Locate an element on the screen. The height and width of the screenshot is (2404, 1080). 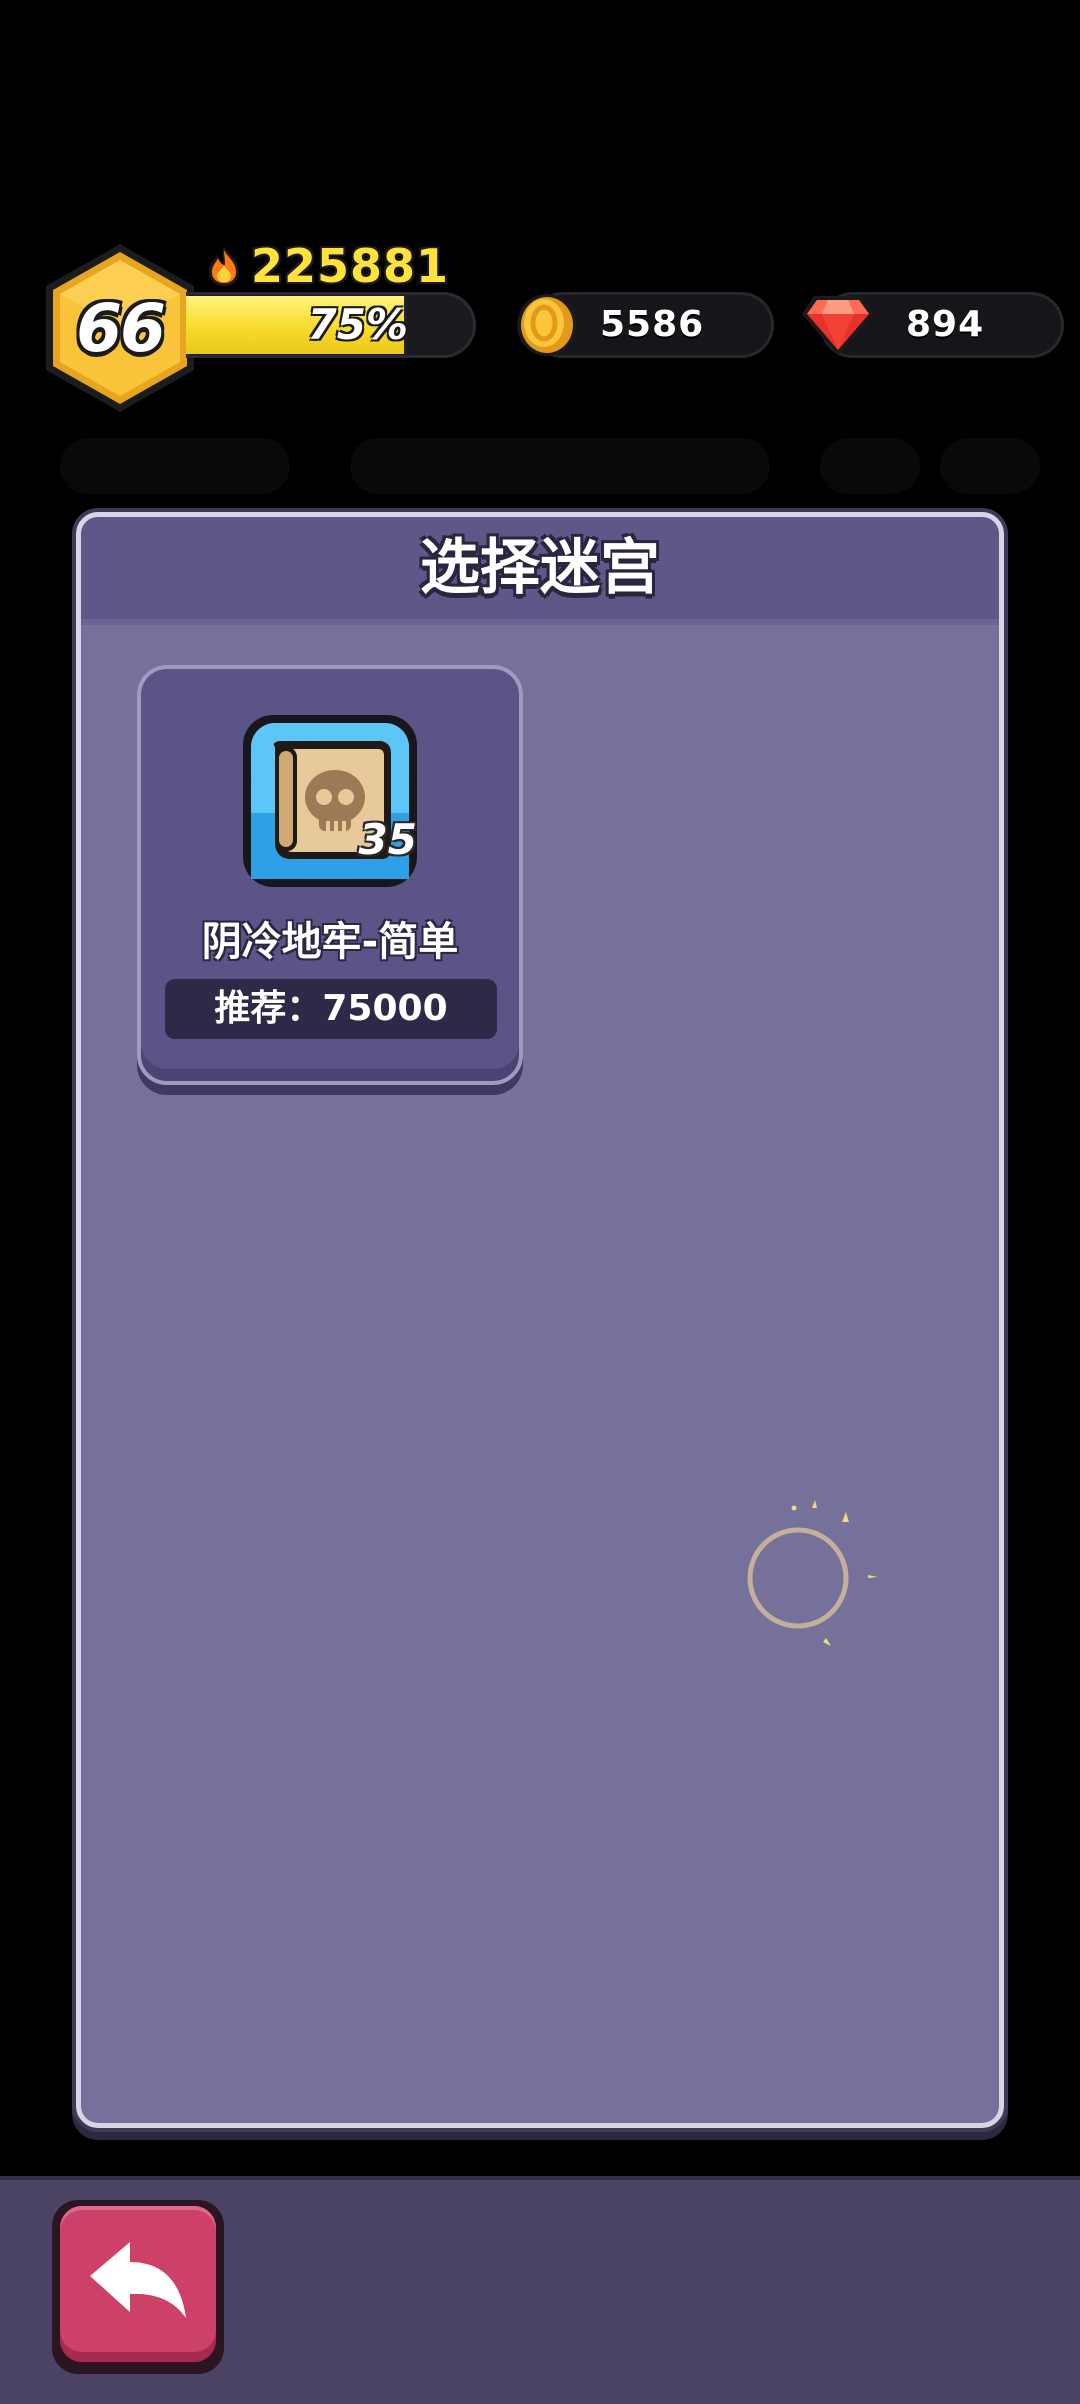
panel-title: 选择迷宫 is located at coordinates (540, 568).